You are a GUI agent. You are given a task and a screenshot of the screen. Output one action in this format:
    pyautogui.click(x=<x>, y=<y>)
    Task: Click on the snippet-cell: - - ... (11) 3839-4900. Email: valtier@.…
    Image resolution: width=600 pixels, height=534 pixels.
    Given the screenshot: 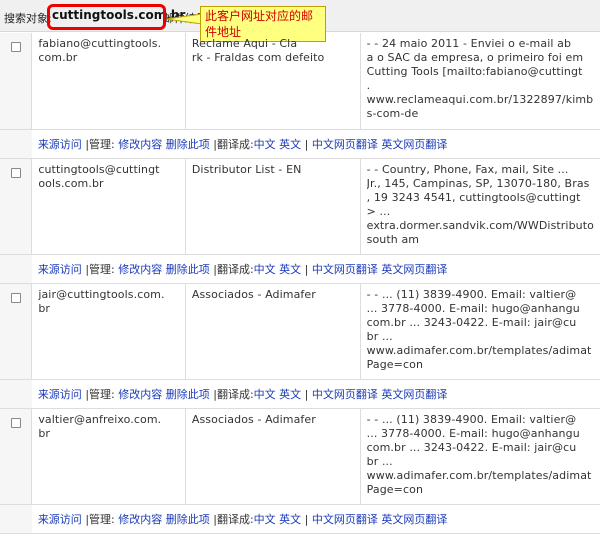 What is the action you would take?
    pyautogui.click(x=480, y=456)
    